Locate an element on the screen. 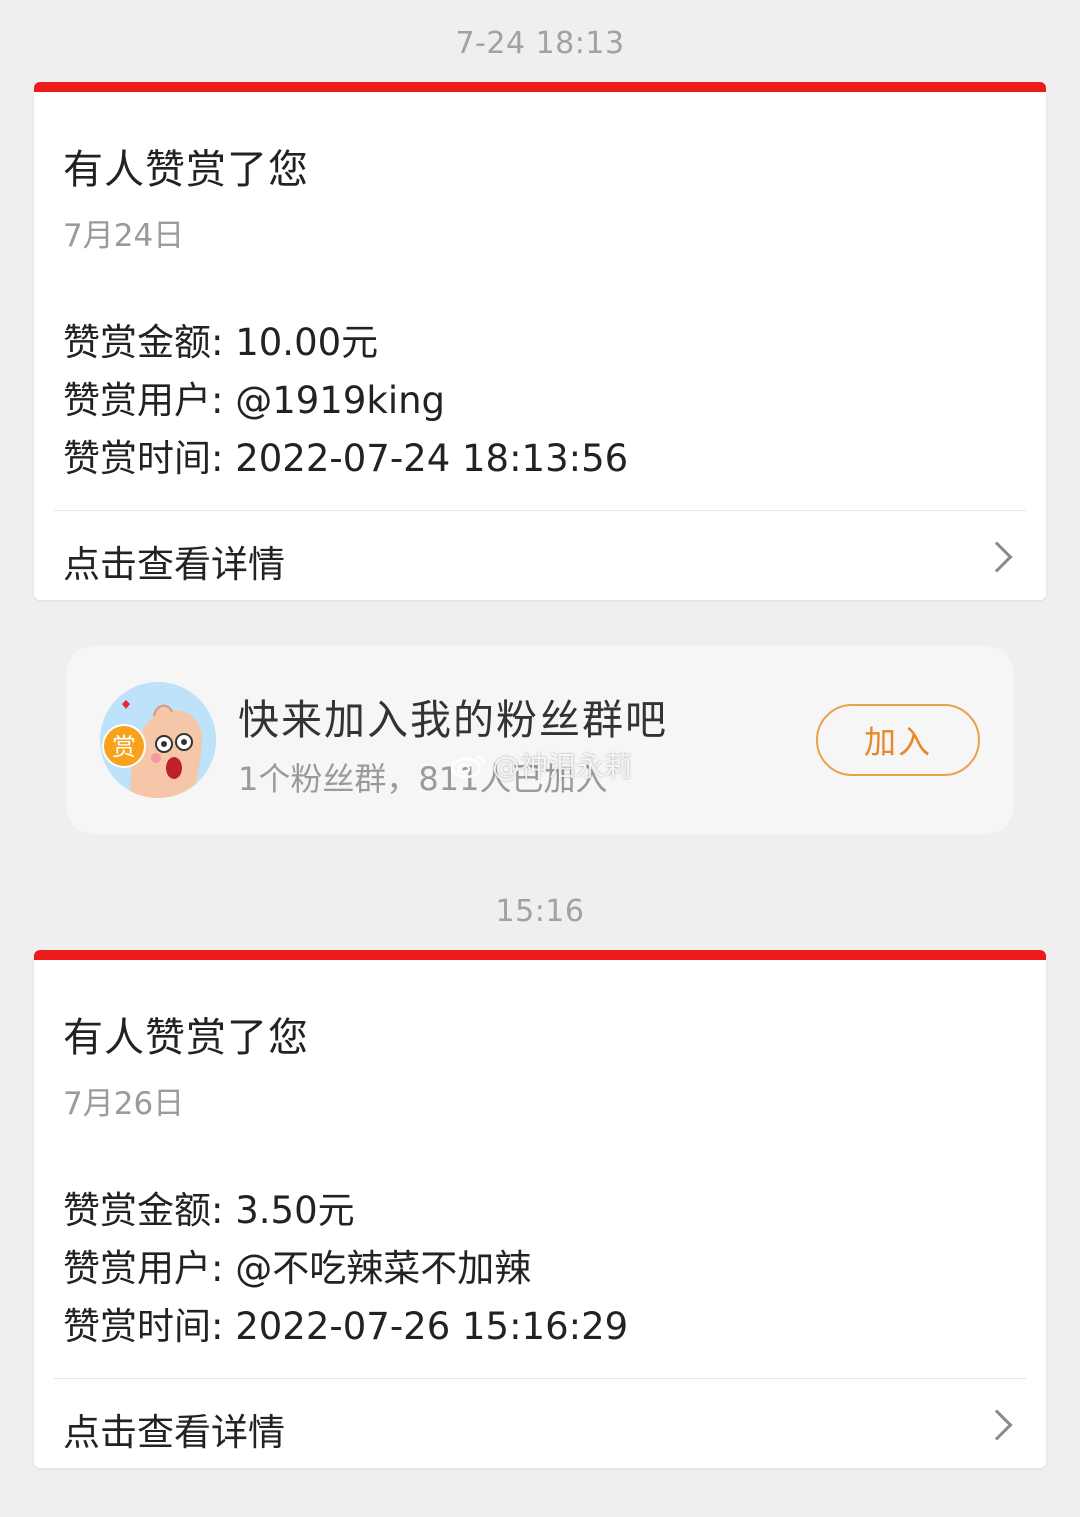 Image resolution: width=1080 pixels, height=1517 pixels. card-date: 7月26日 is located at coordinates (124, 1104).